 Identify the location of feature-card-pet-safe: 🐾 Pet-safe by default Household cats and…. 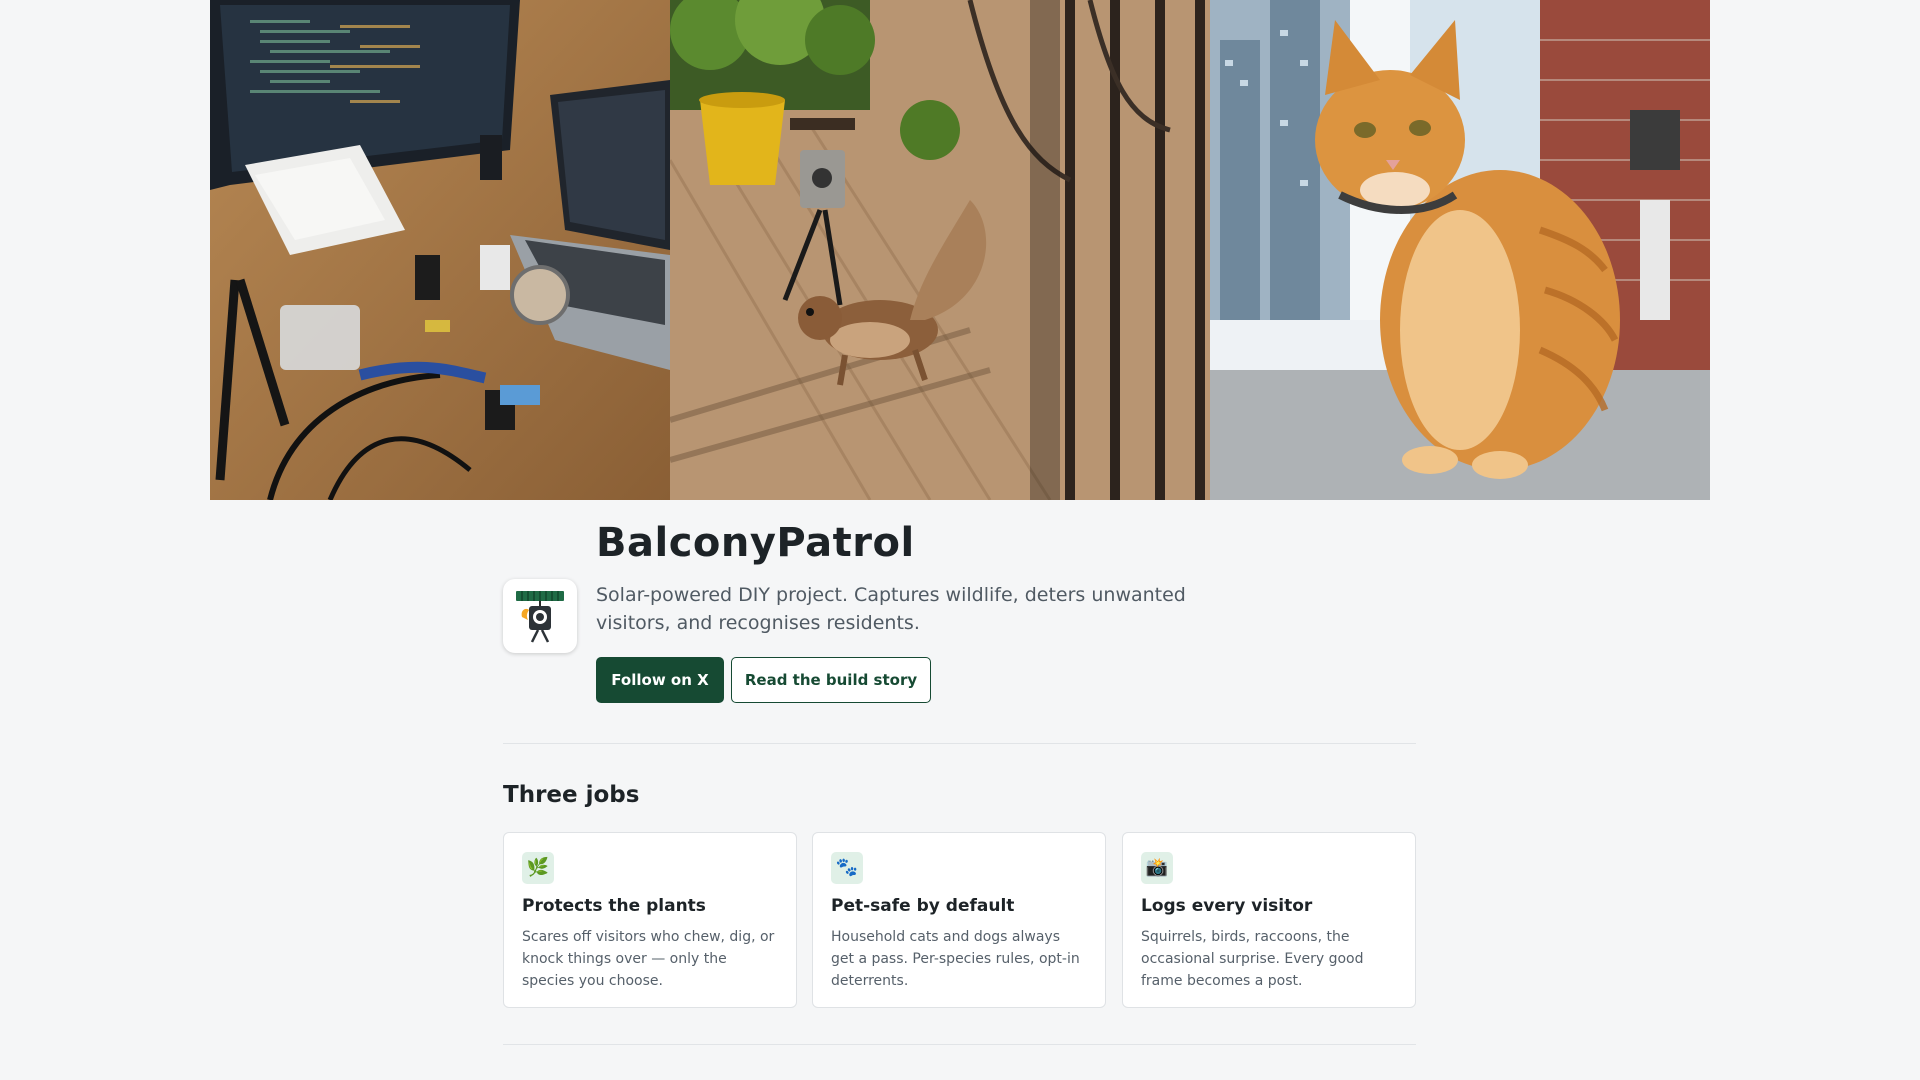
(959, 920).